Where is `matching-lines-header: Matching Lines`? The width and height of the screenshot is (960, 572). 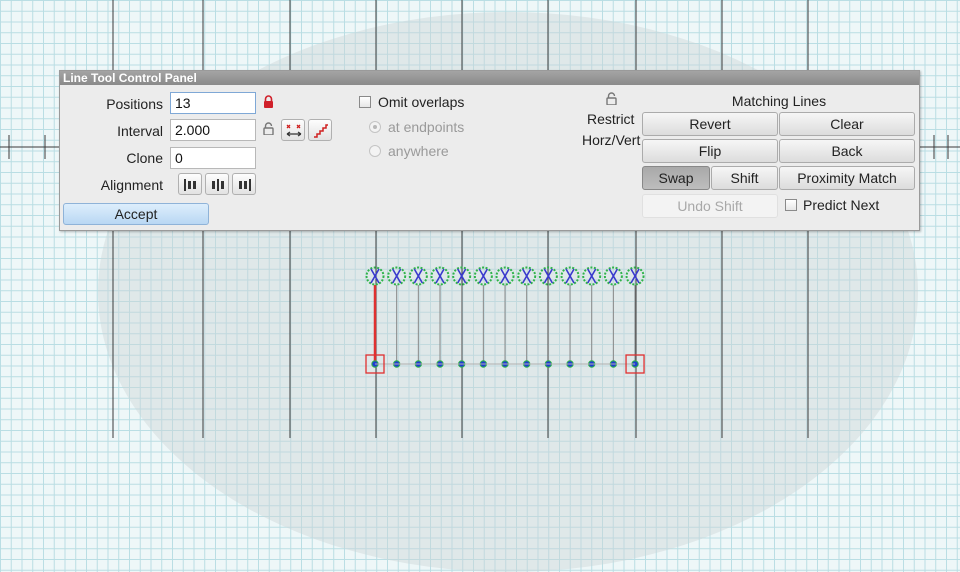
matching-lines-header: Matching Lines is located at coordinates (779, 101).